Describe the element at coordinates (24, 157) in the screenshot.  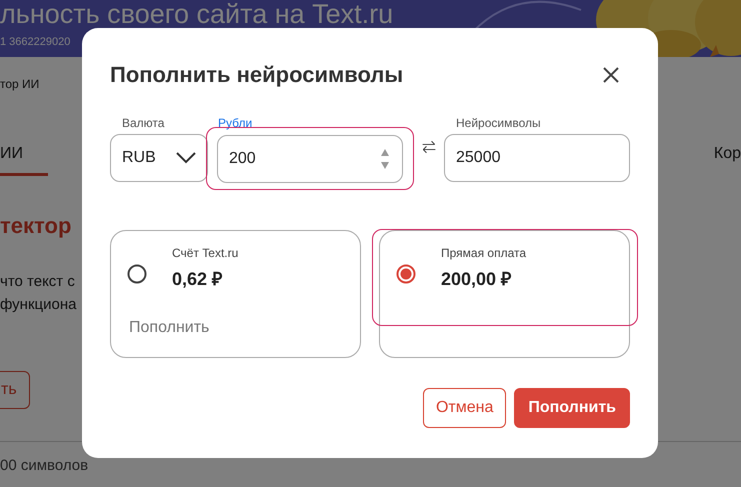
I see `page-tab: ИИ` at that location.